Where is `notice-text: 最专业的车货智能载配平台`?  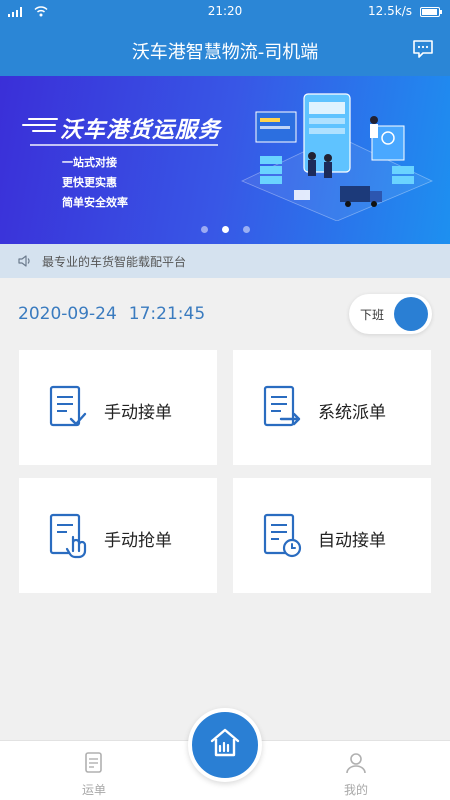
notice-text: 最专业的车货智能载配平台 is located at coordinates (114, 262).